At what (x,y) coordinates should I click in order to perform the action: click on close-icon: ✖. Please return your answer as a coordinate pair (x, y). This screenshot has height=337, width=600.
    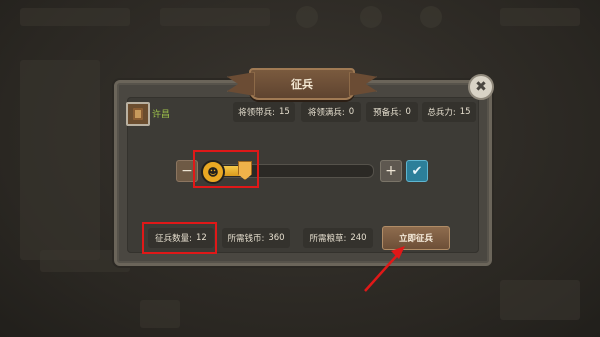
    Looking at the image, I should click on (481, 87).